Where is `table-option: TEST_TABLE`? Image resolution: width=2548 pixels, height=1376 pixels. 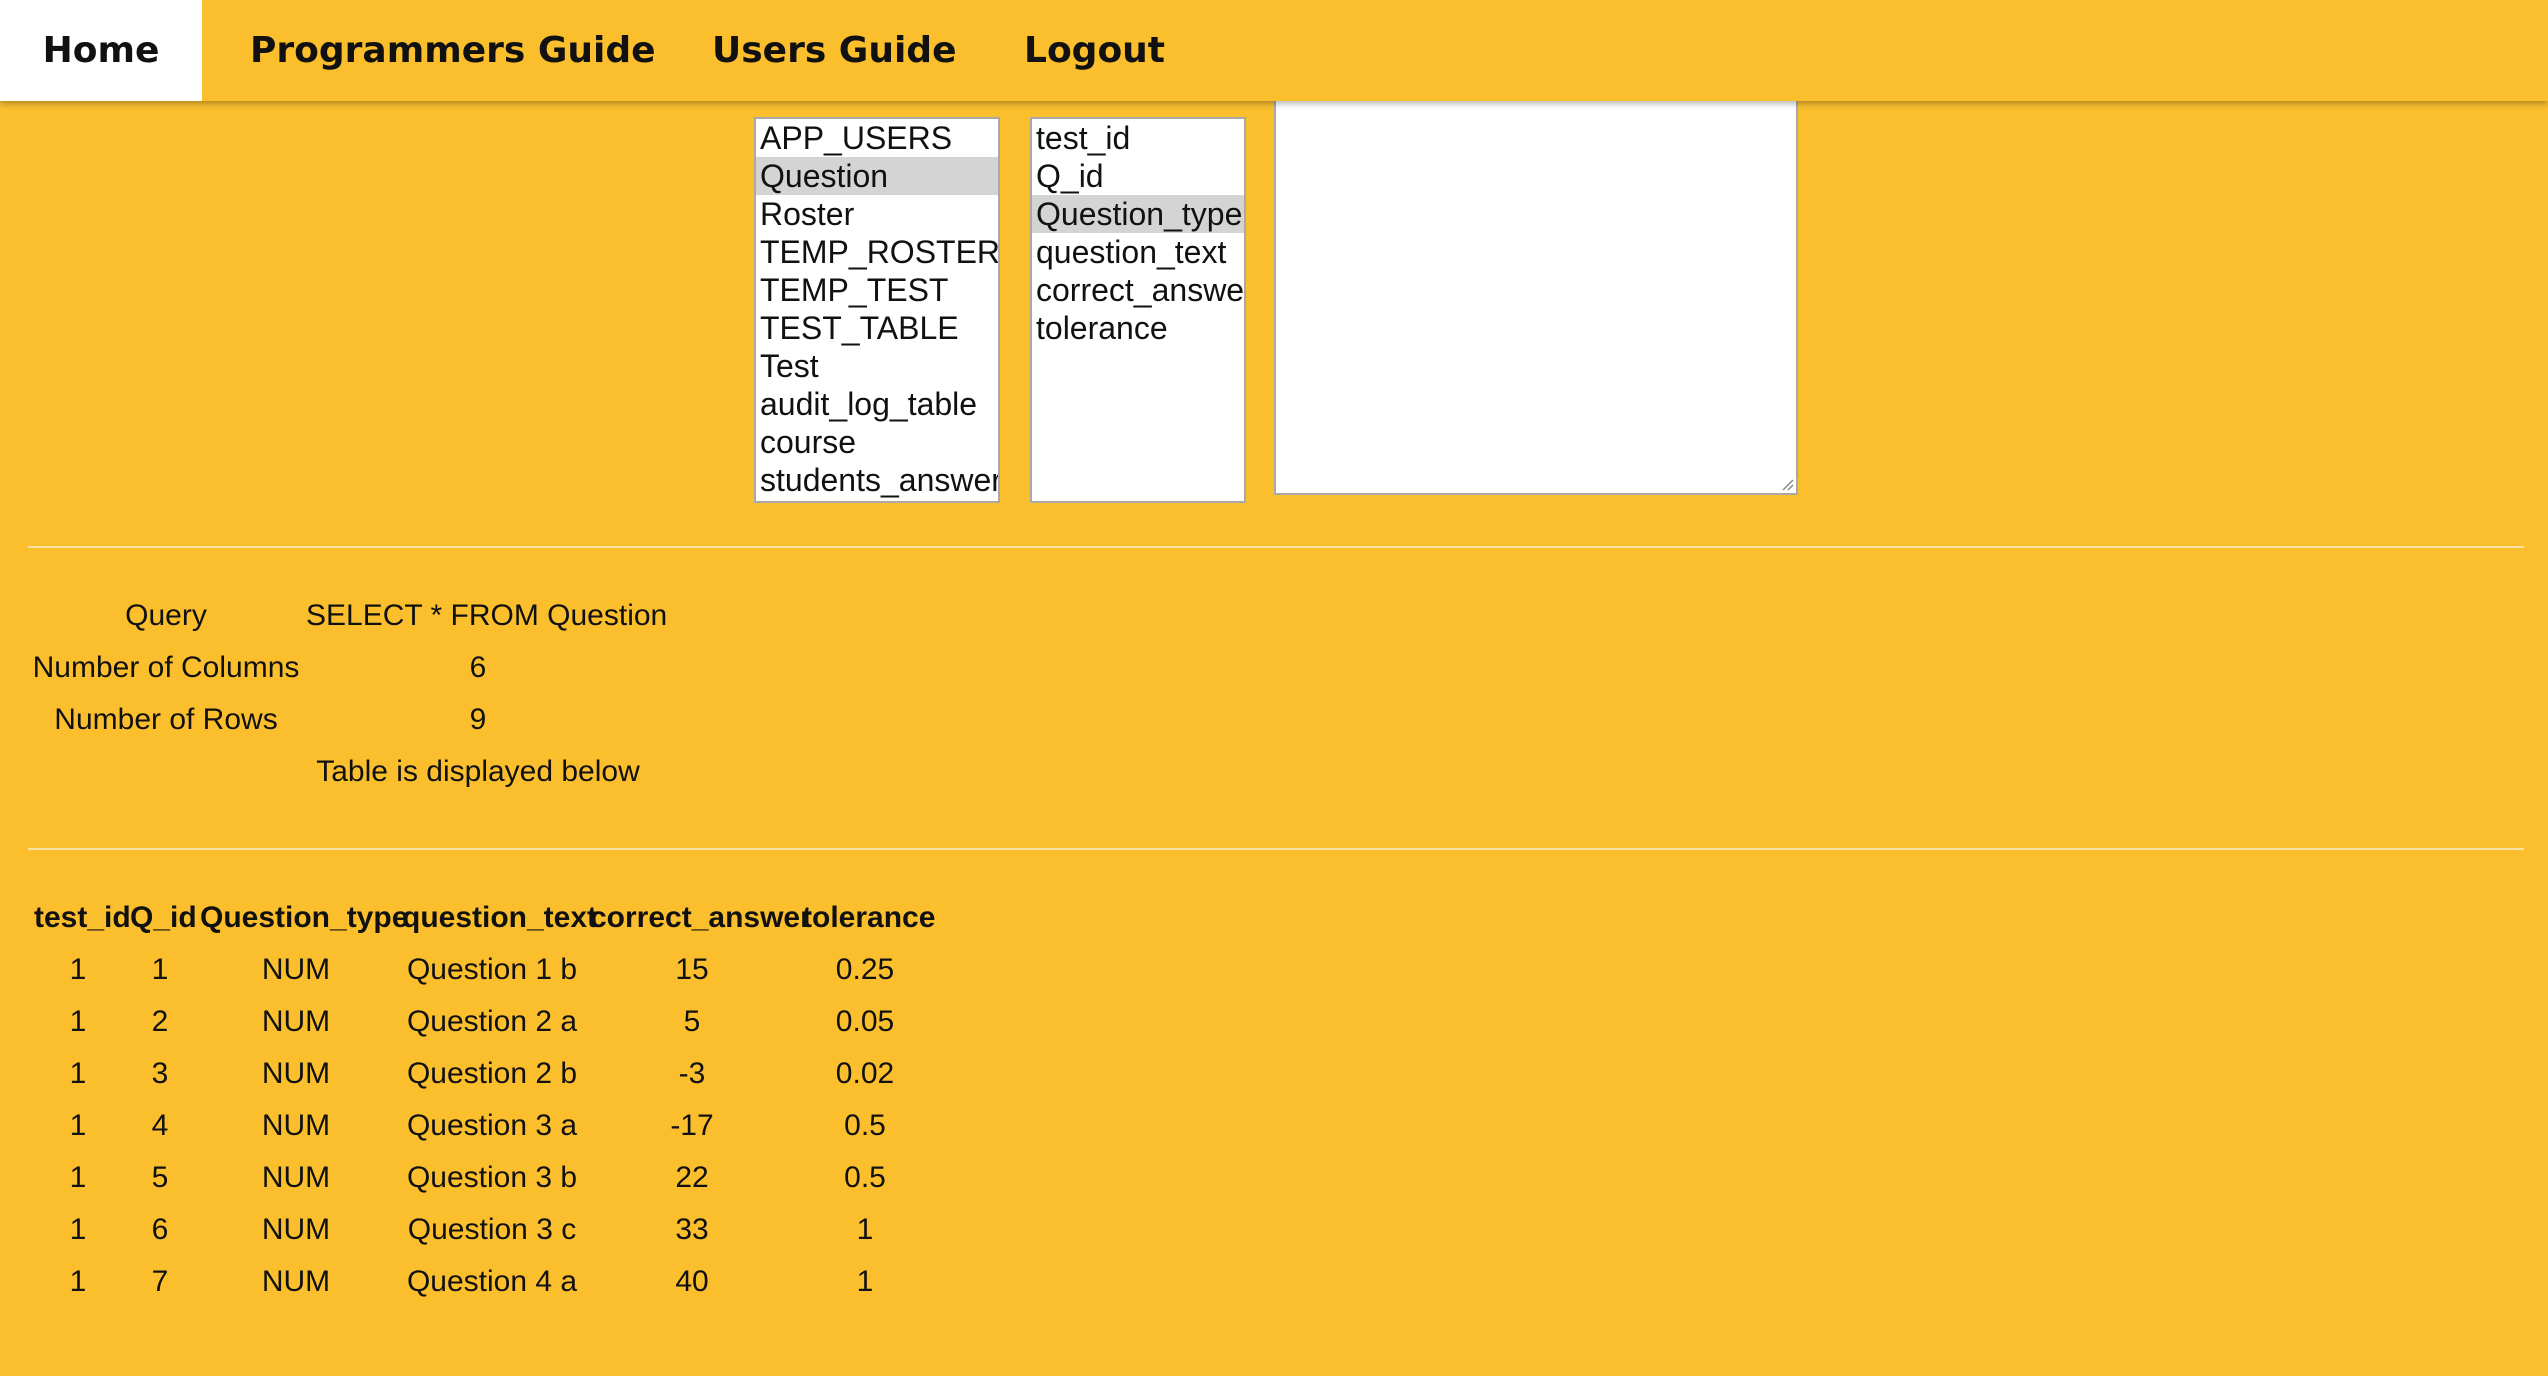
table-option: TEST_TABLE is located at coordinates (877, 328).